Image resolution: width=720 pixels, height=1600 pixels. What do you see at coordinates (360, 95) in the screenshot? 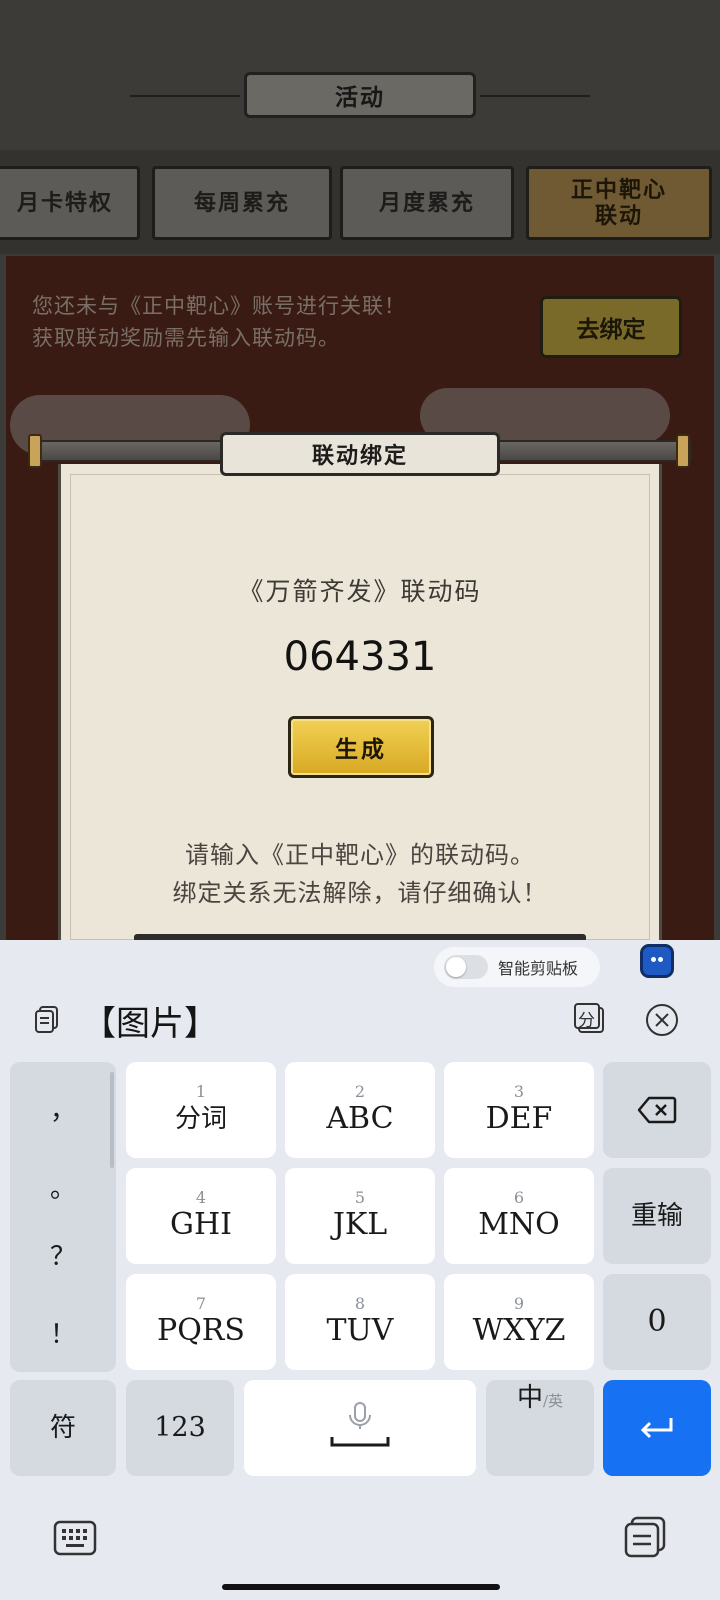
I see `section-title: 活动` at bounding box center [360, 95].